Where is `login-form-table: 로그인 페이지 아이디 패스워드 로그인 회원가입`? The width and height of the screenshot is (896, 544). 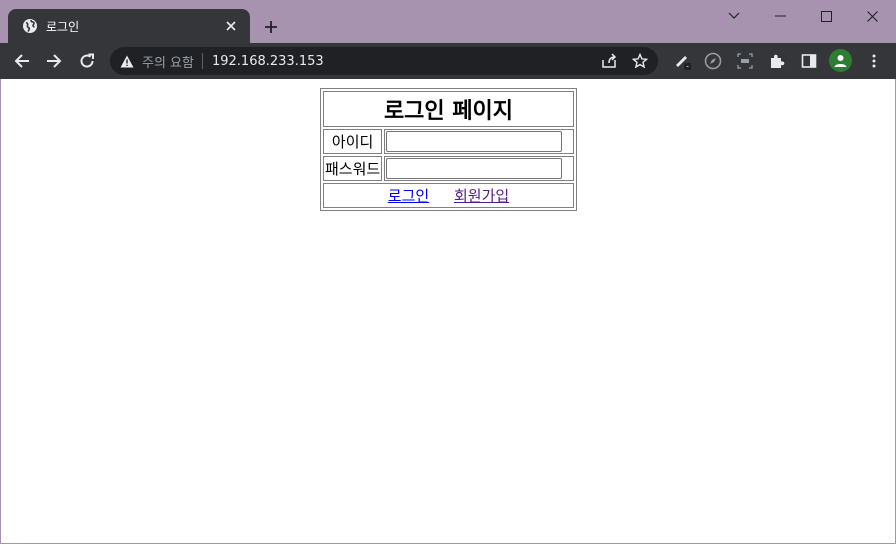 login-form-table: 로그인 페이지 아이디 패스워드 로그인 회원가입 is located at coordinates (448, 149).